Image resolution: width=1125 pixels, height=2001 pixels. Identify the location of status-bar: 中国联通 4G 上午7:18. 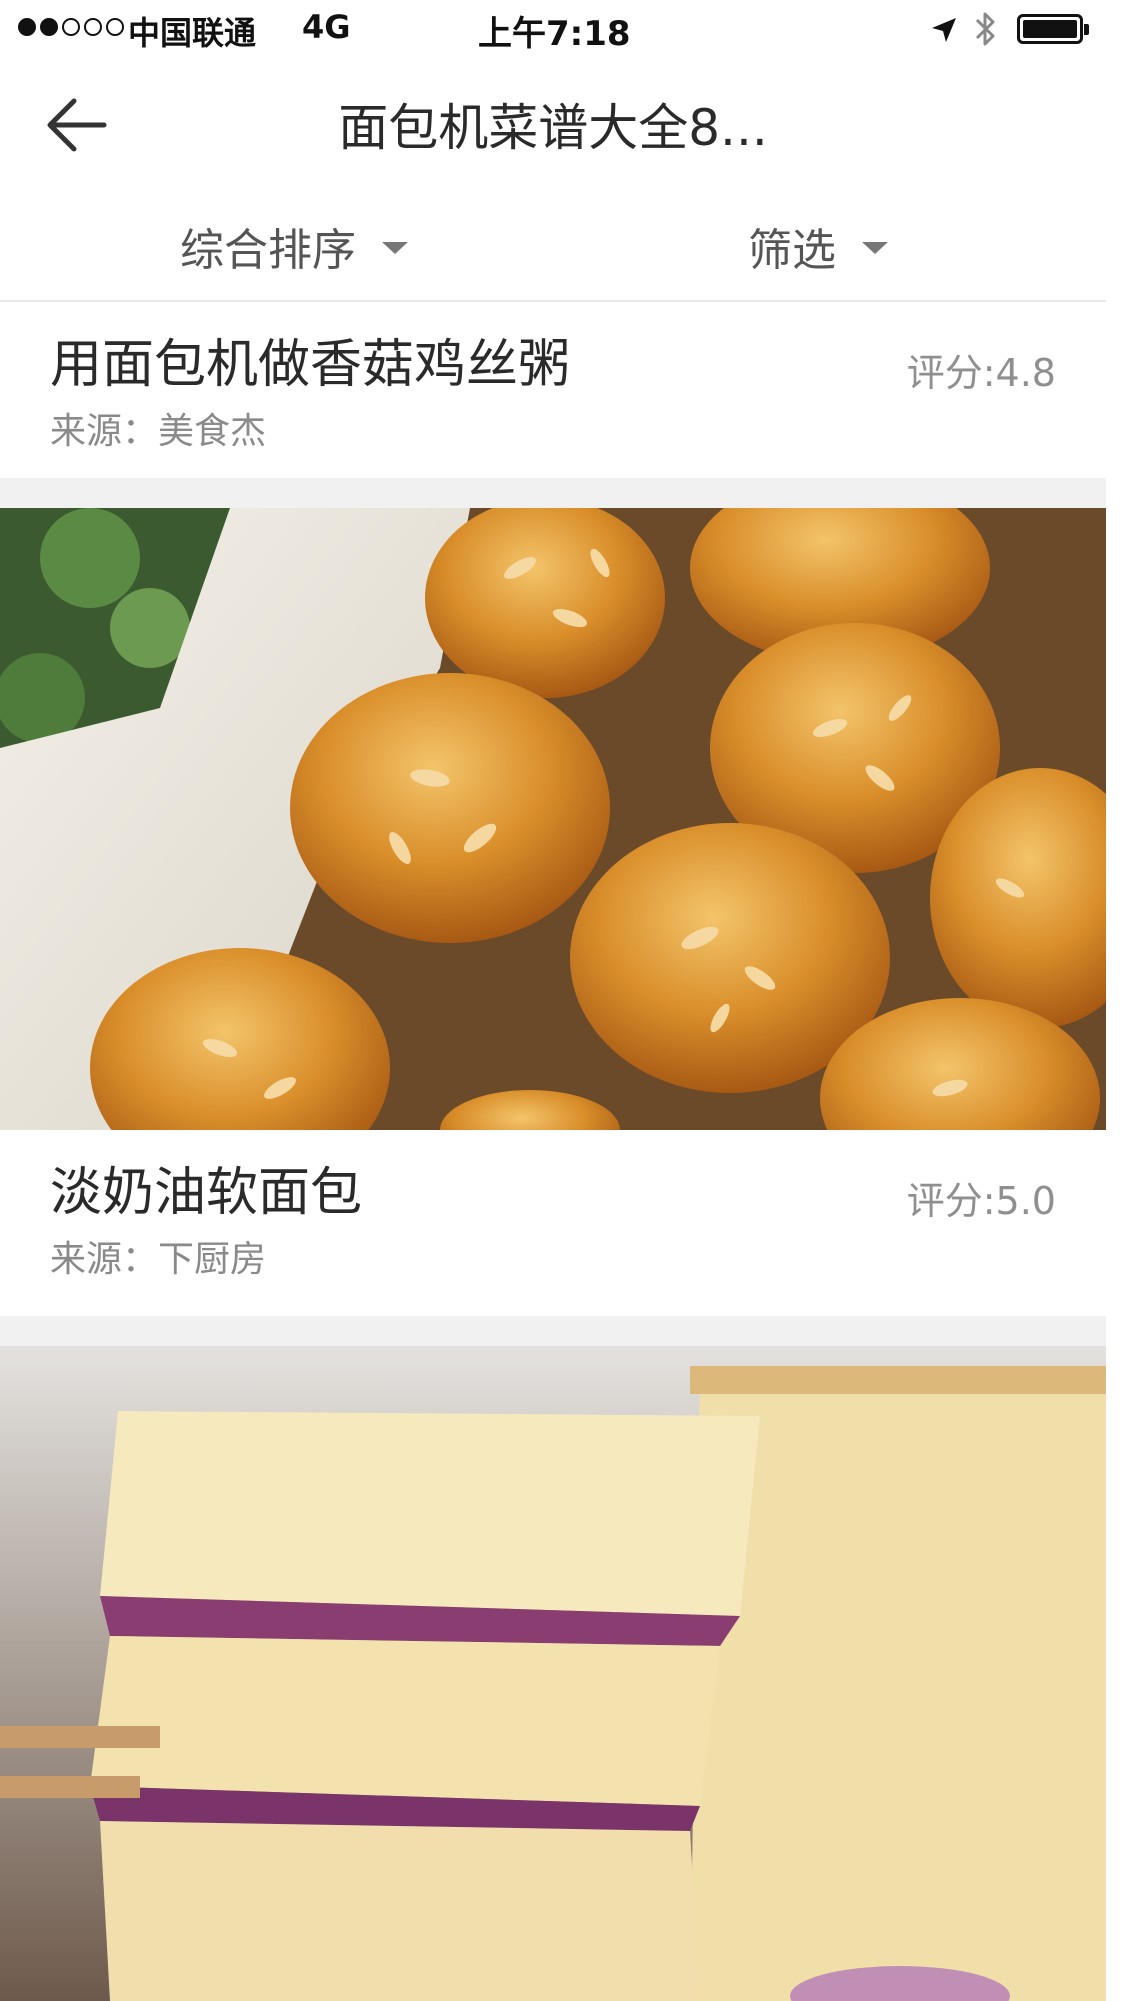
(553, 30).